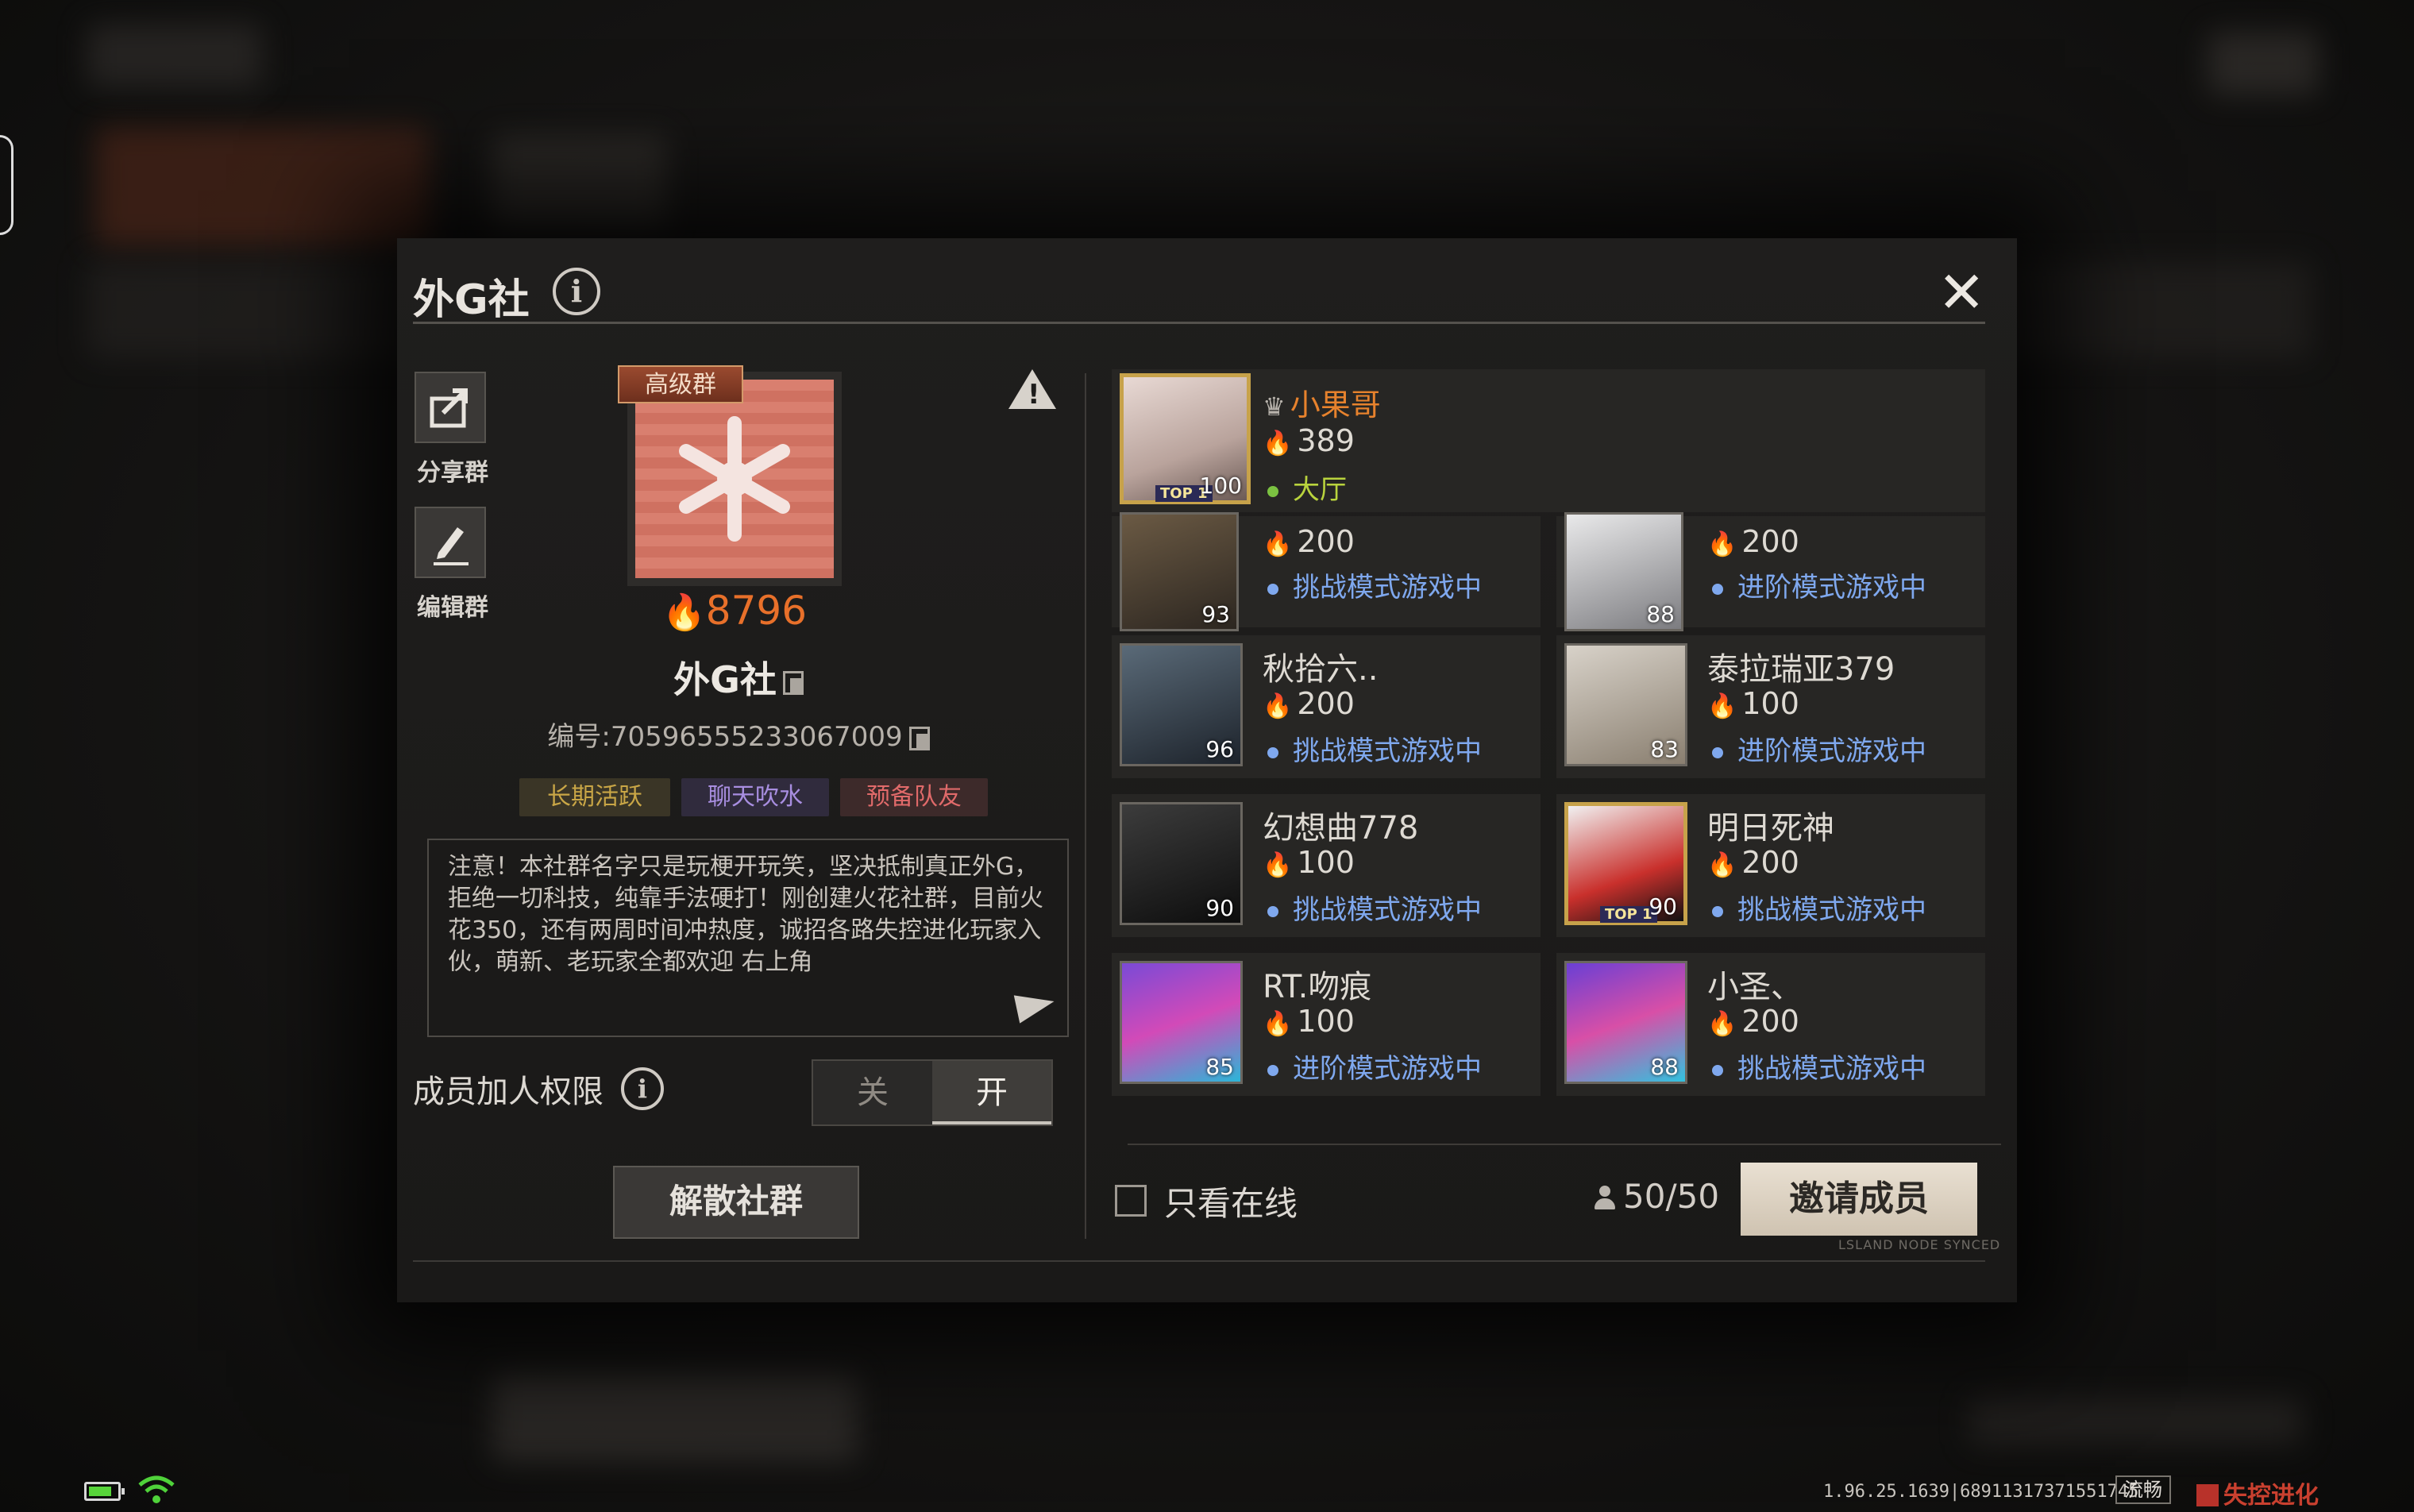 This screenshot has height=1512, width=2414. What do you see at coordinates (1564, 1144) in the screenshot?
I see `list-divider` at bounding box center [1564, 1144].